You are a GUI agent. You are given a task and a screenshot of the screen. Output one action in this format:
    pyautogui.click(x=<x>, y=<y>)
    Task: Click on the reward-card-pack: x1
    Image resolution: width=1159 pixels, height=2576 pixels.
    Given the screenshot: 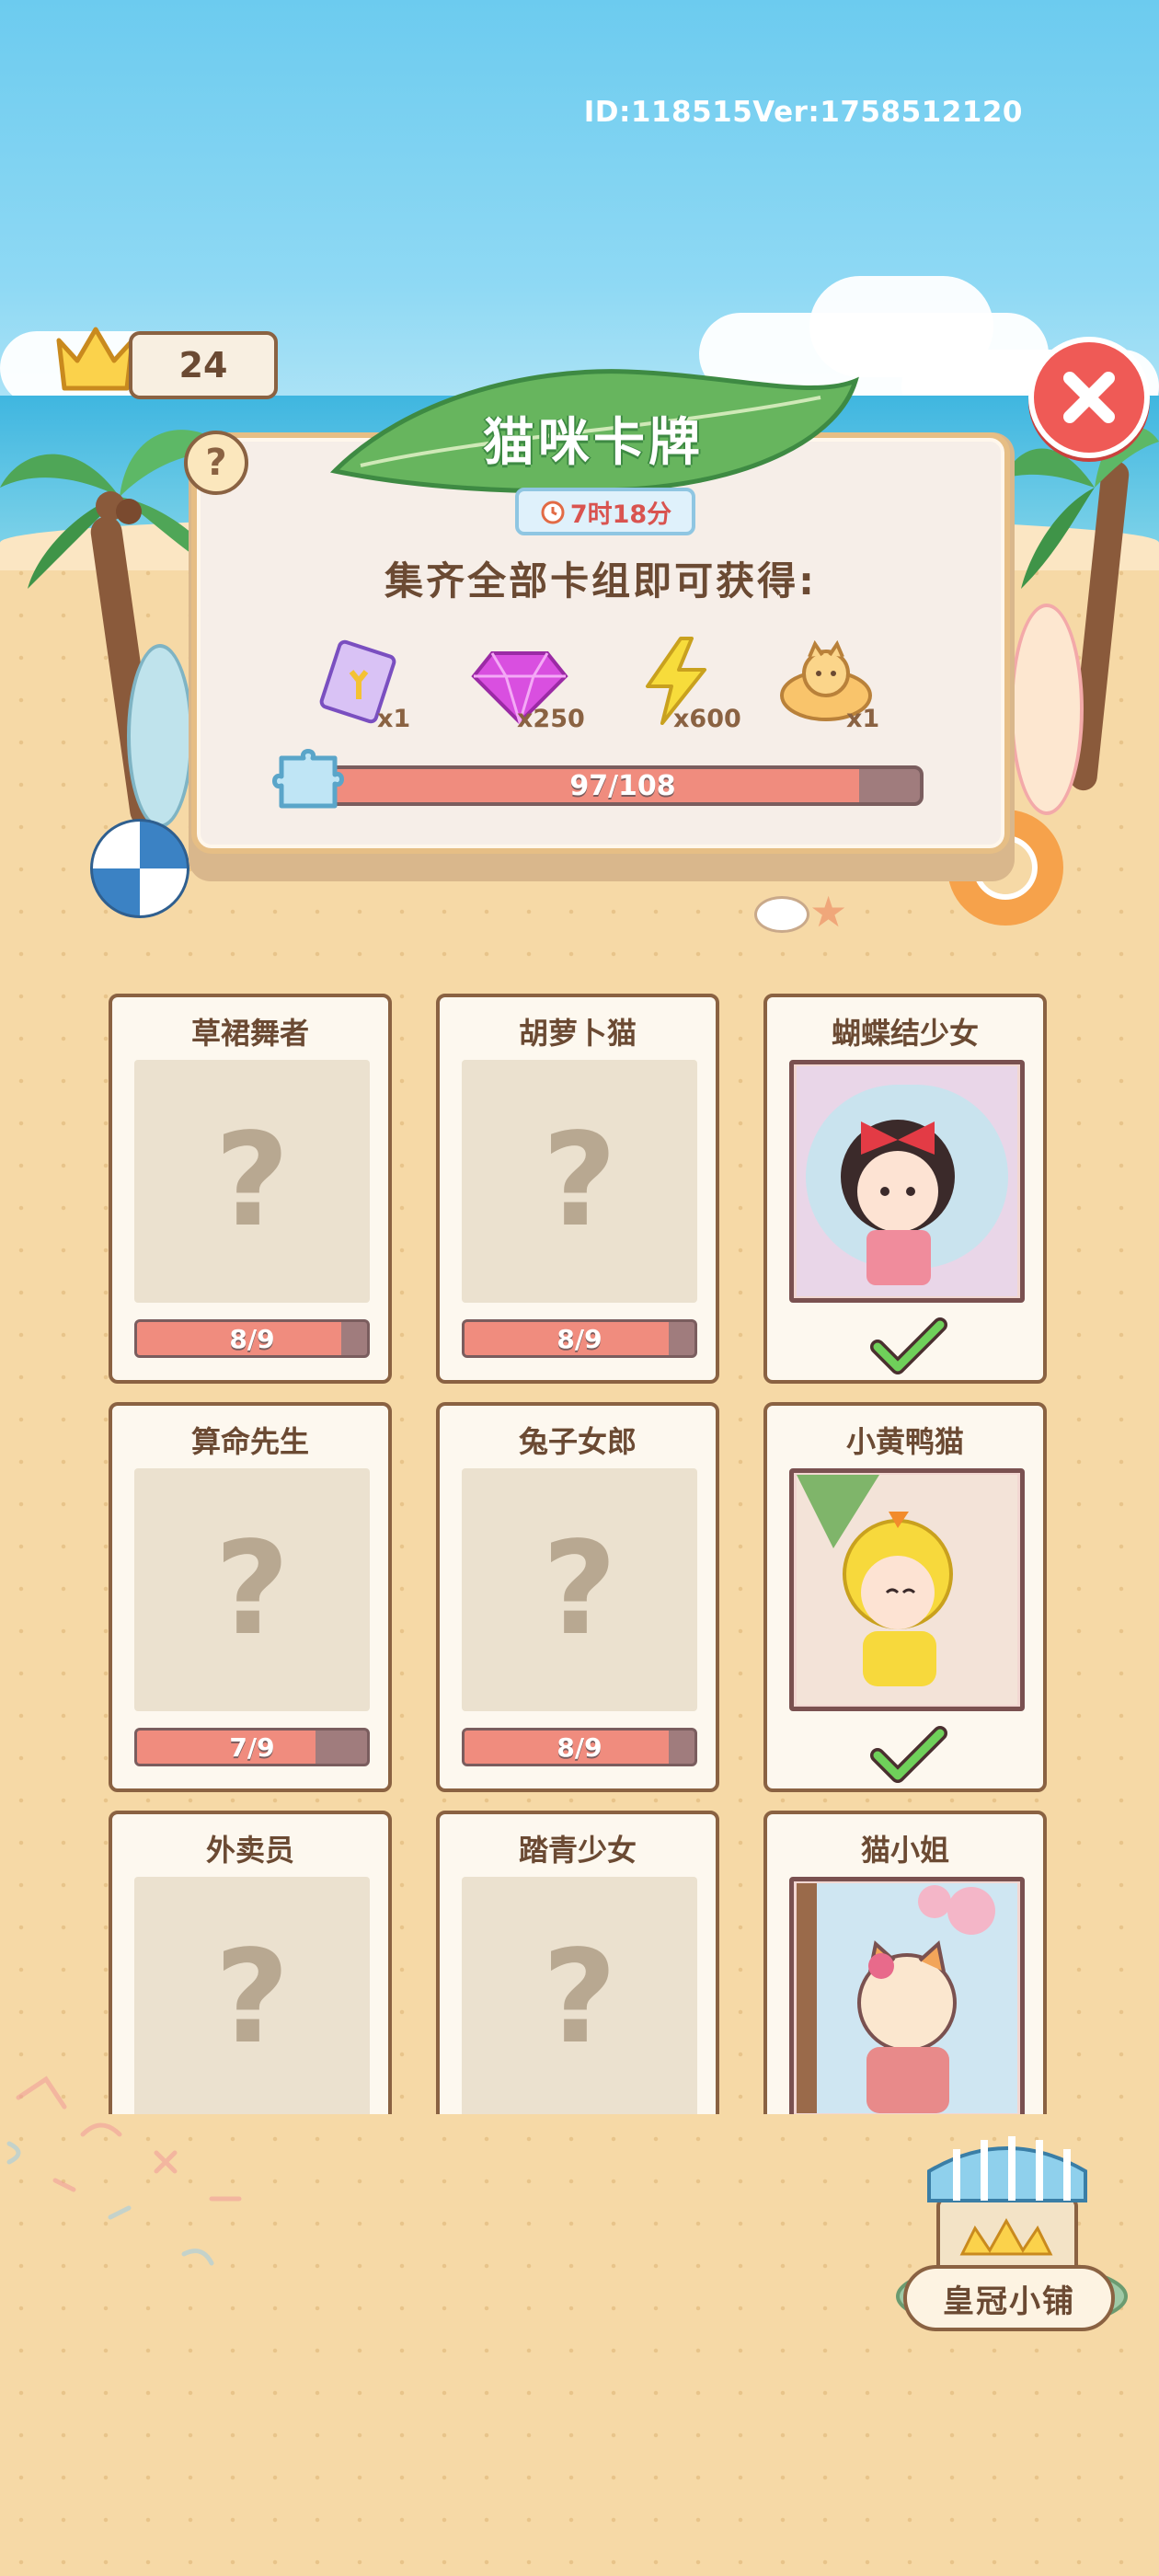 What is the action you would take?
    pyautogui.click(x=386, y=690)
    